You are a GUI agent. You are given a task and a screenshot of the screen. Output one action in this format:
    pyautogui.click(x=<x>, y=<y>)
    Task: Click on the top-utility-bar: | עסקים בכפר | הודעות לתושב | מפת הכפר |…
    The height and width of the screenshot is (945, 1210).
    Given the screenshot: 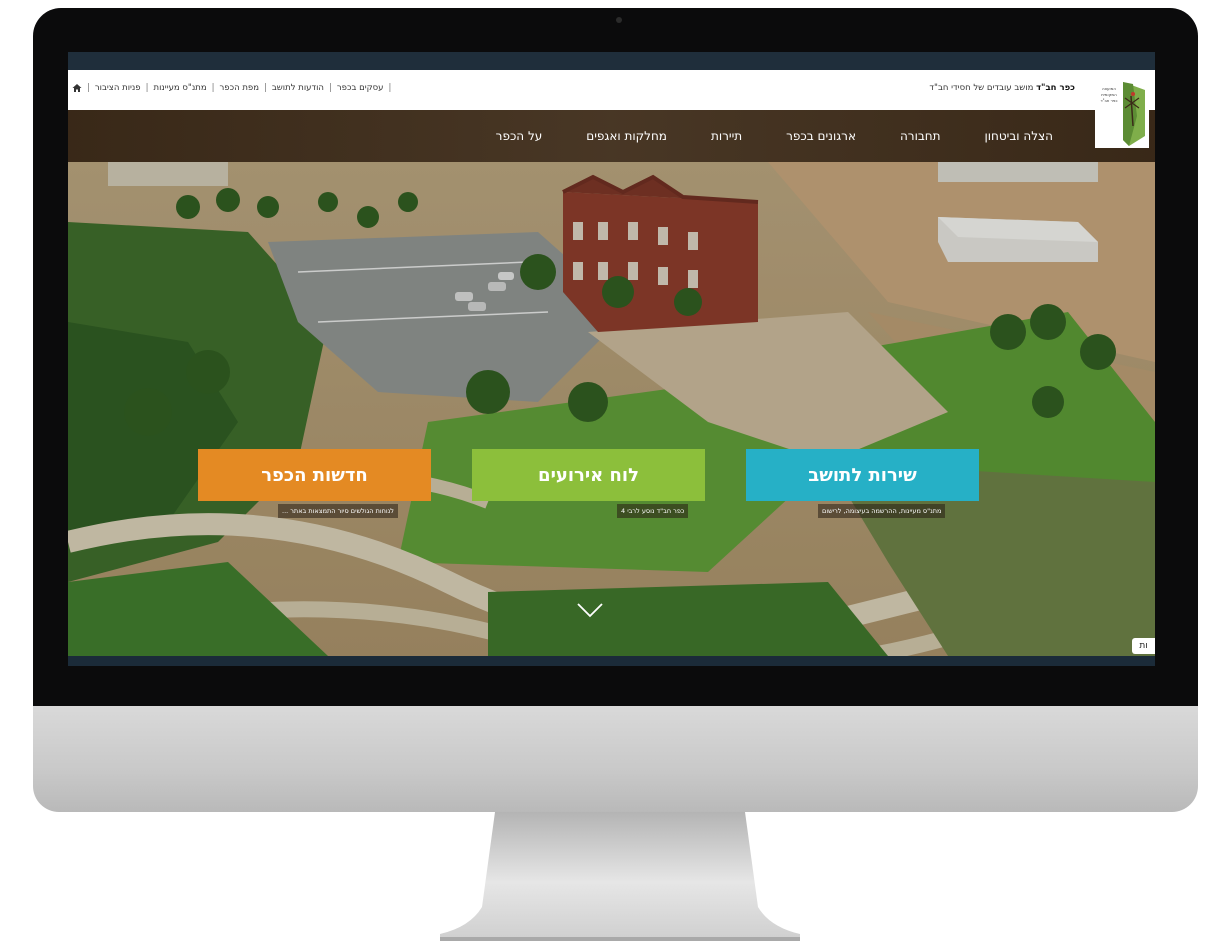 What is the action you would take?
    pyautogui.click(x=611, y=90)
    